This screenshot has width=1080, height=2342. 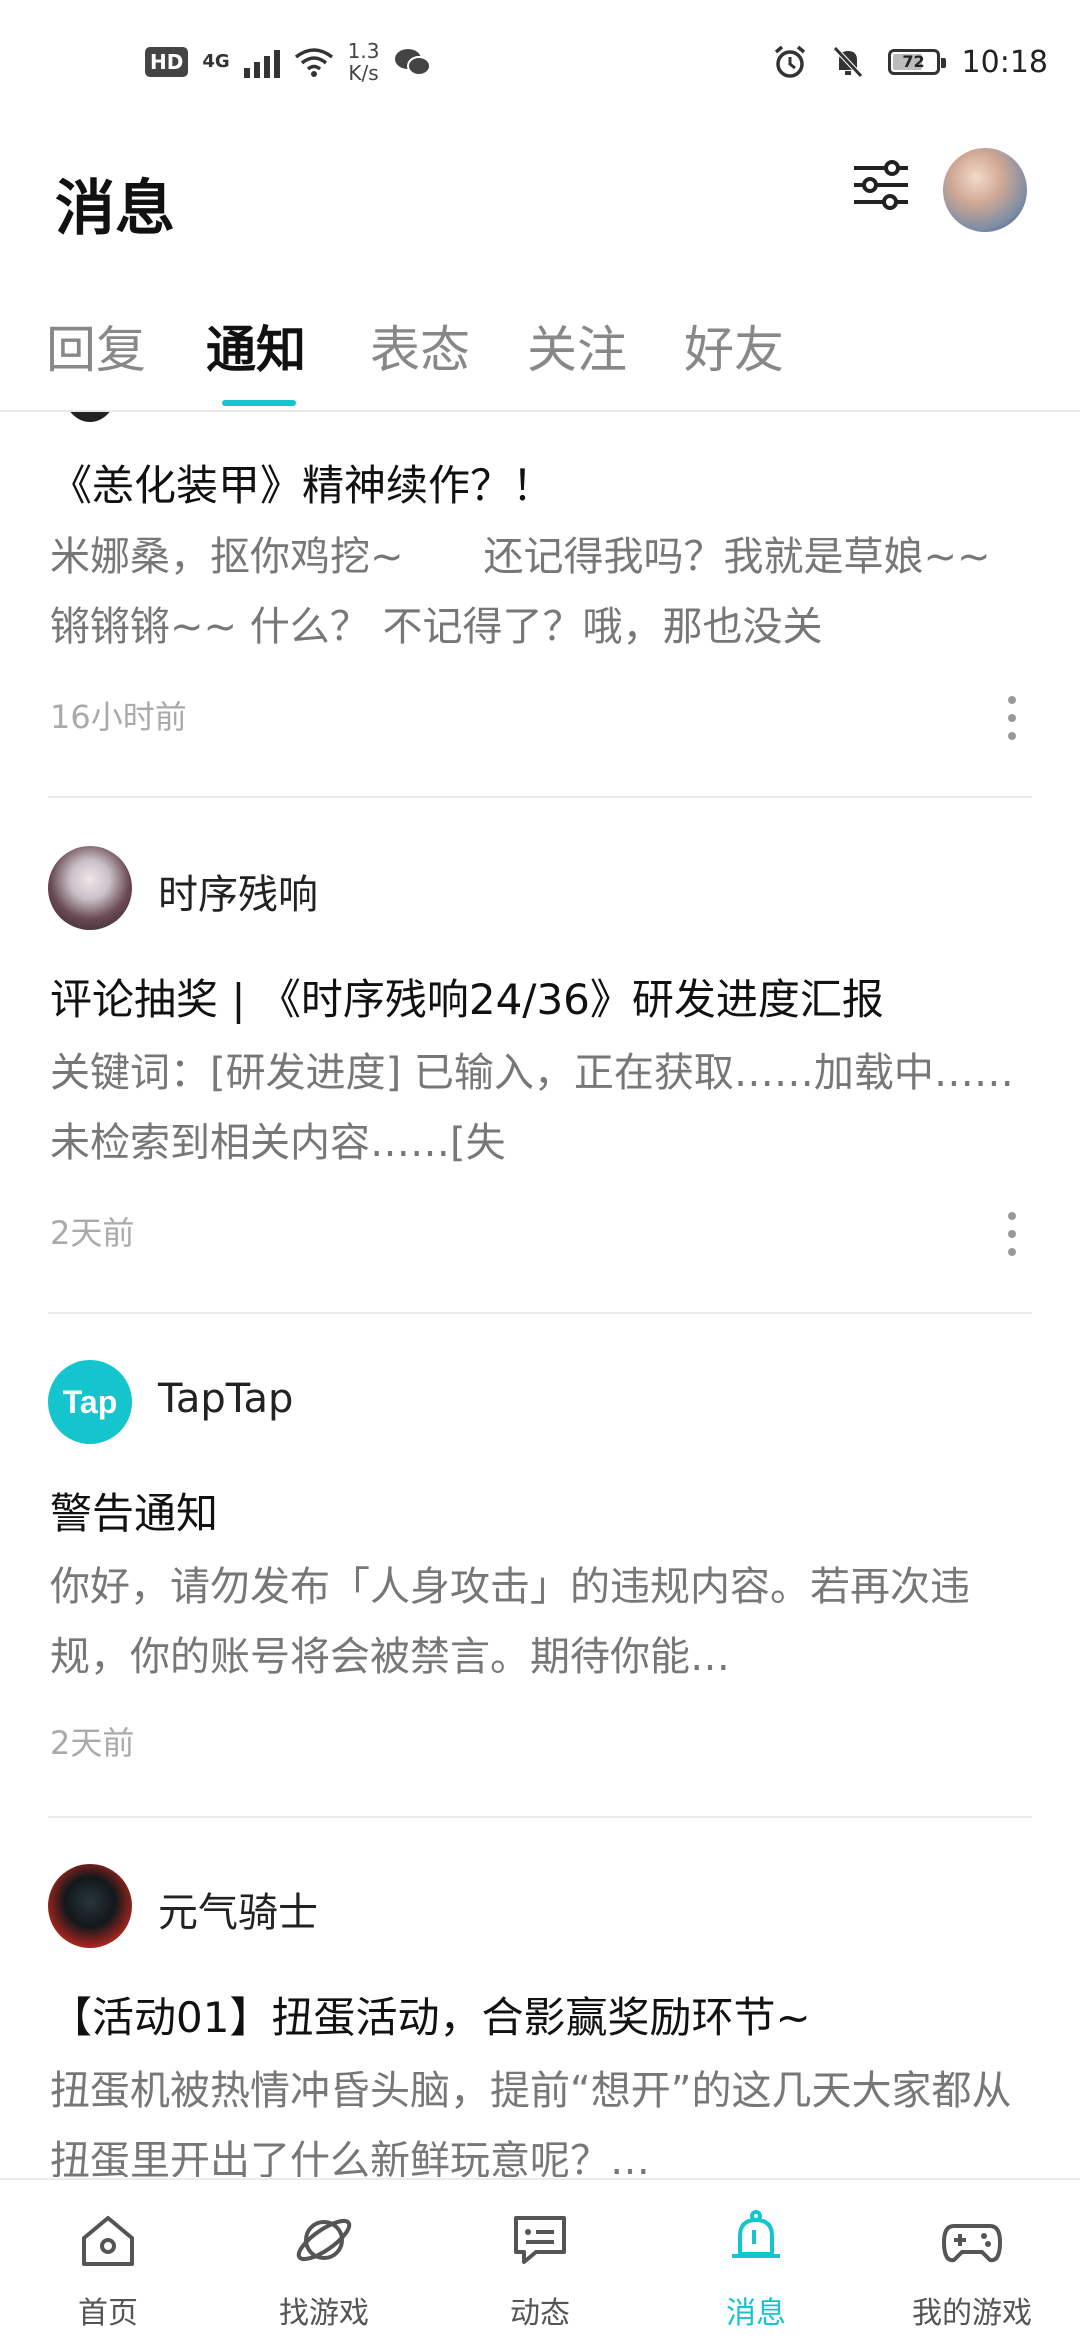 I want to click on nav-home: 首页, so click(x=108, y=2261).